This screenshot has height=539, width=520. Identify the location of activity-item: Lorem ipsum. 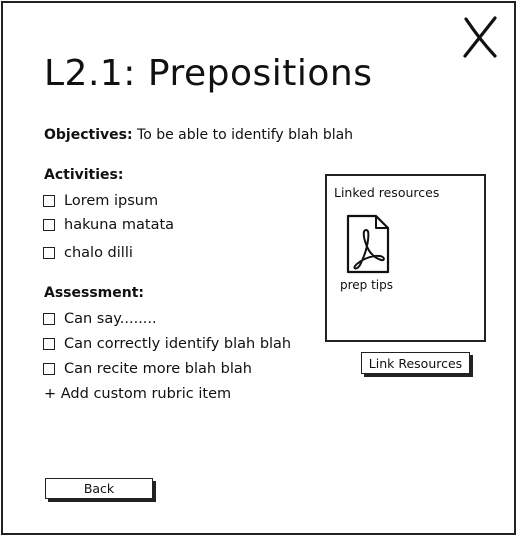
(100, 201).